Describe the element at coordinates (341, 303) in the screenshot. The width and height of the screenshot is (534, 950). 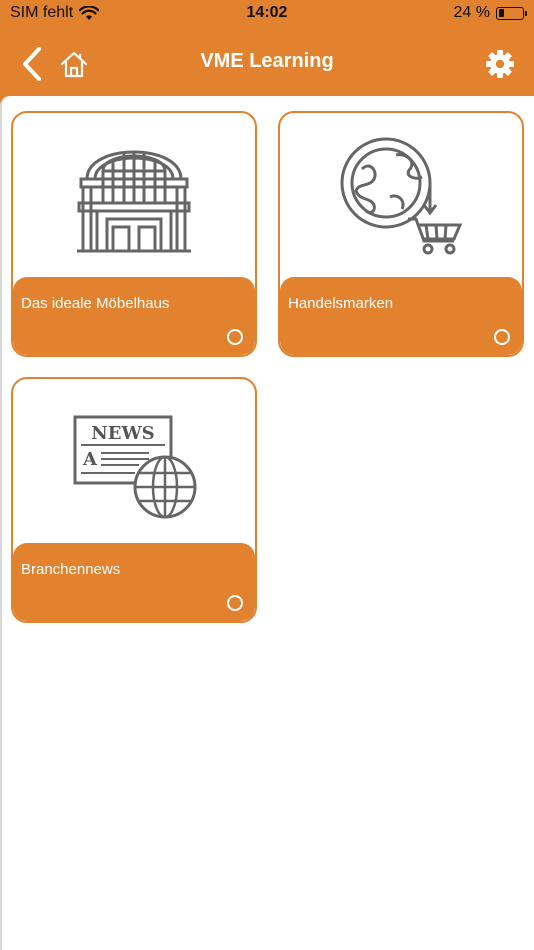
I see `tile-label: Handelsmarken` at that location.